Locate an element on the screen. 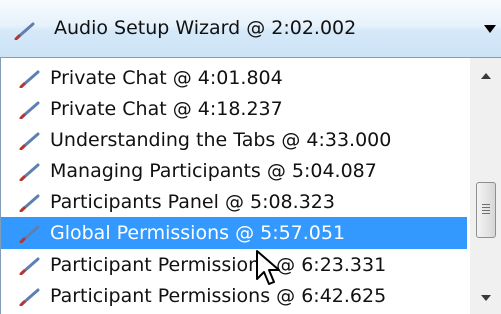 The width and height of the screenshot is (501, 314). list-item: Private Chat @ 4:18.237 is located at coordinates (238, 109).